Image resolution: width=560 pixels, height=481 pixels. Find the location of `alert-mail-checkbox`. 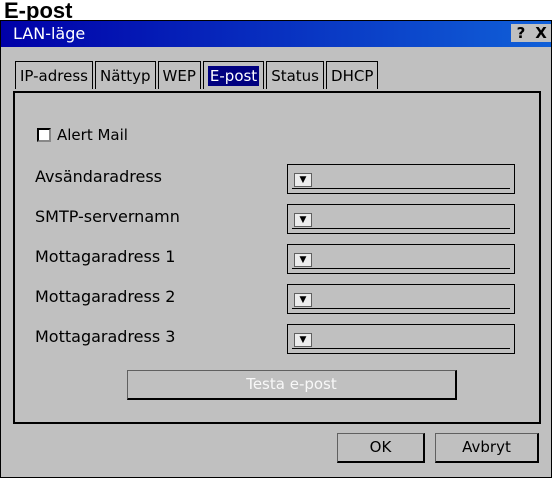

alert-mail-checkbox is located at coordinates (44, 135).